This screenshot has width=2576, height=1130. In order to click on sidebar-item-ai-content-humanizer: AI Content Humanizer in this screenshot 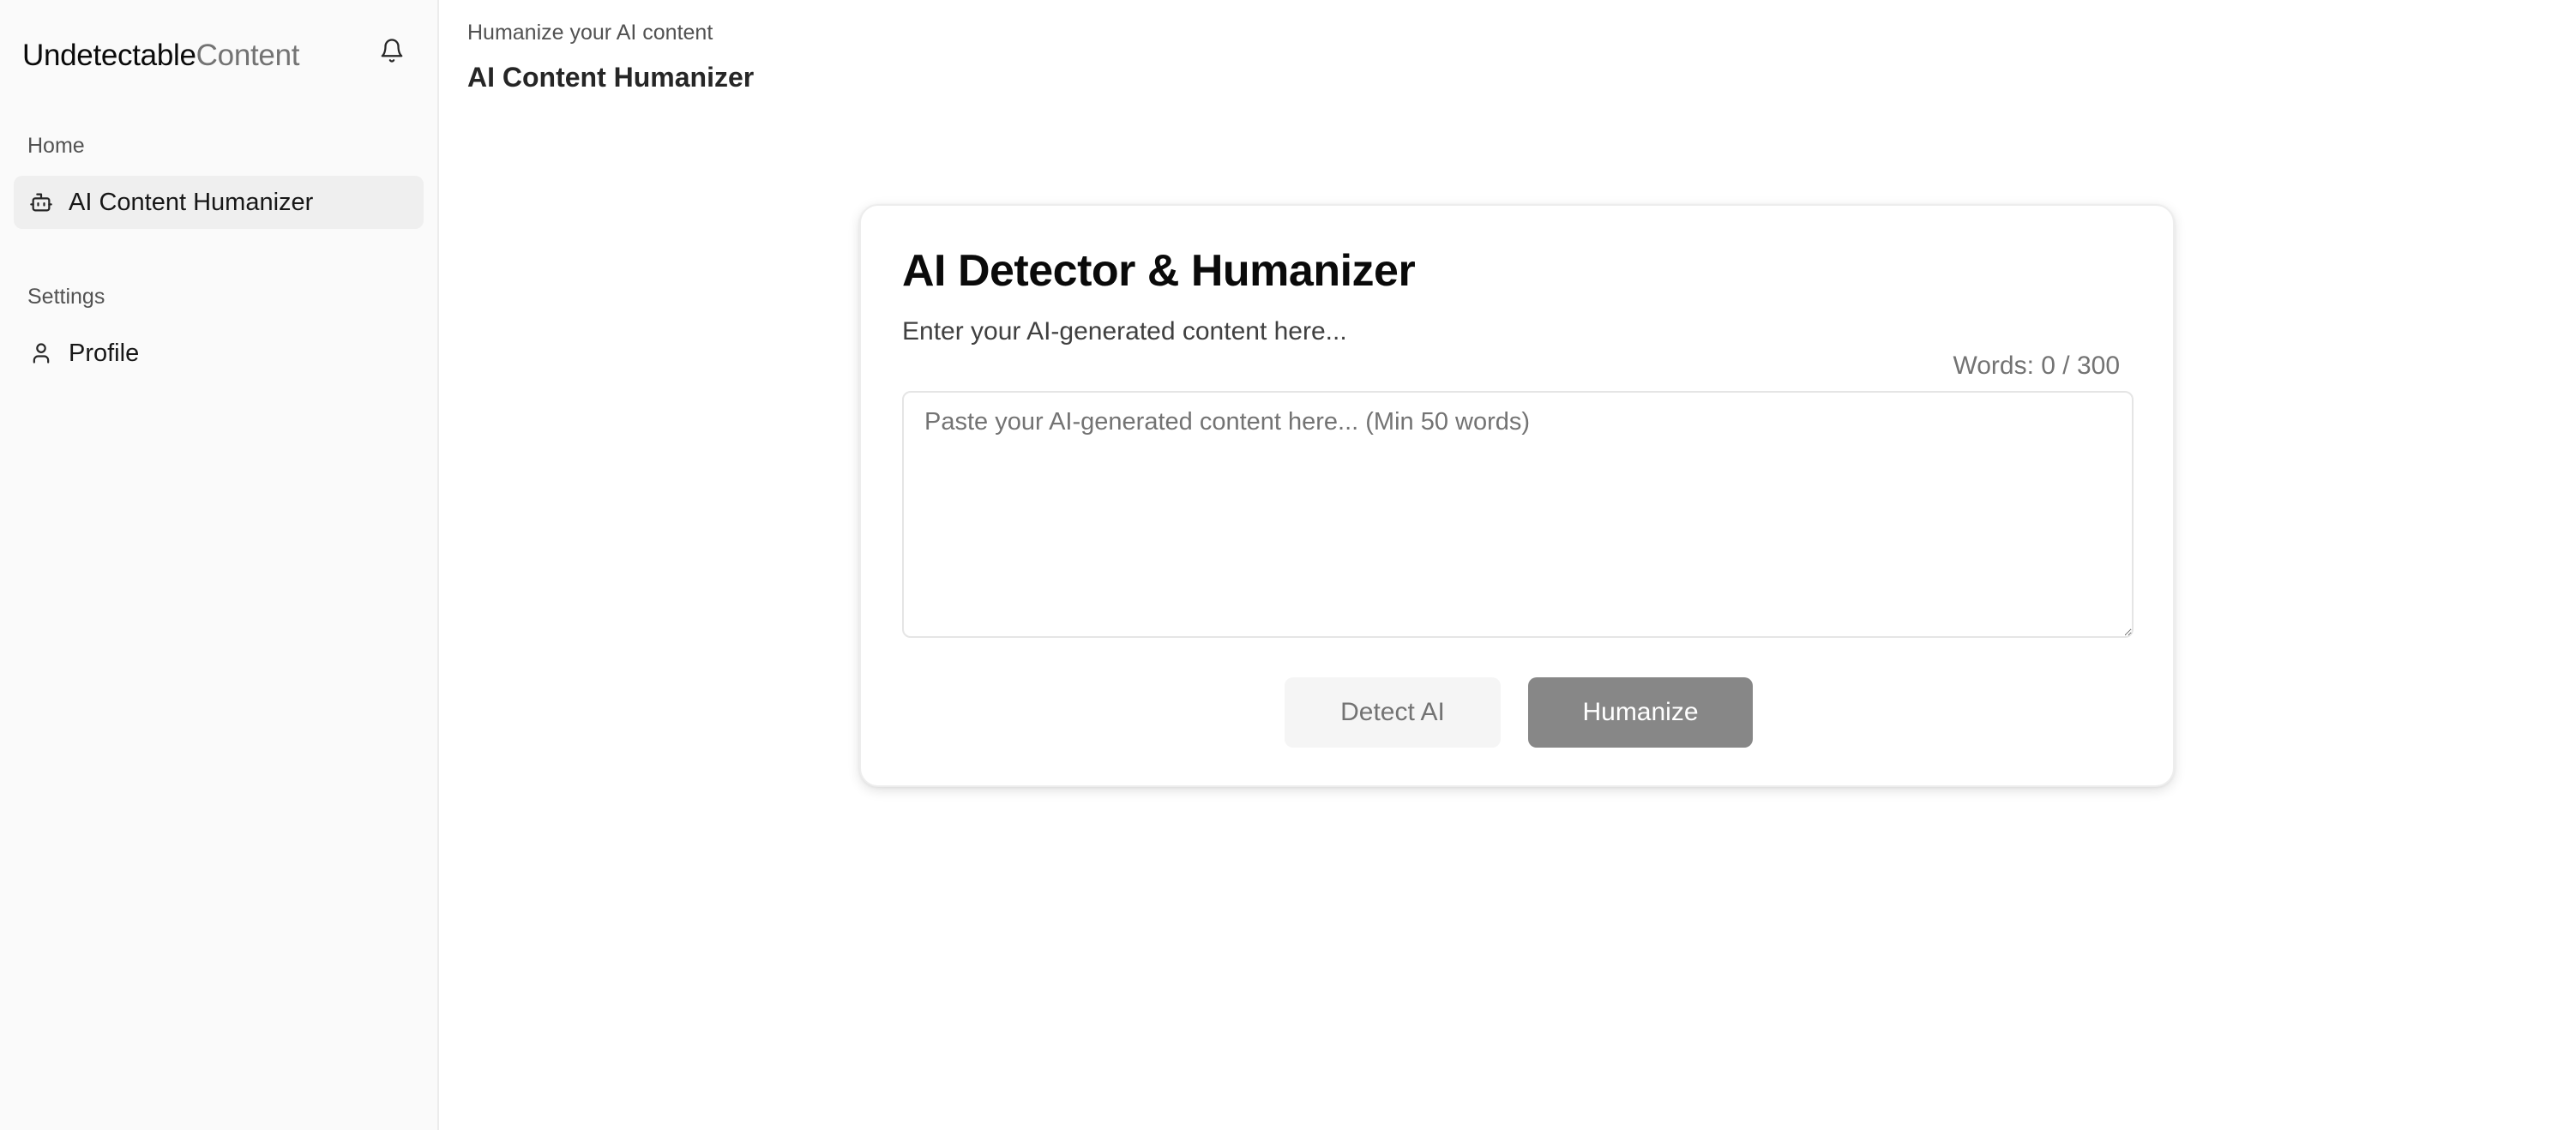, I will do `click(219, 203)`.